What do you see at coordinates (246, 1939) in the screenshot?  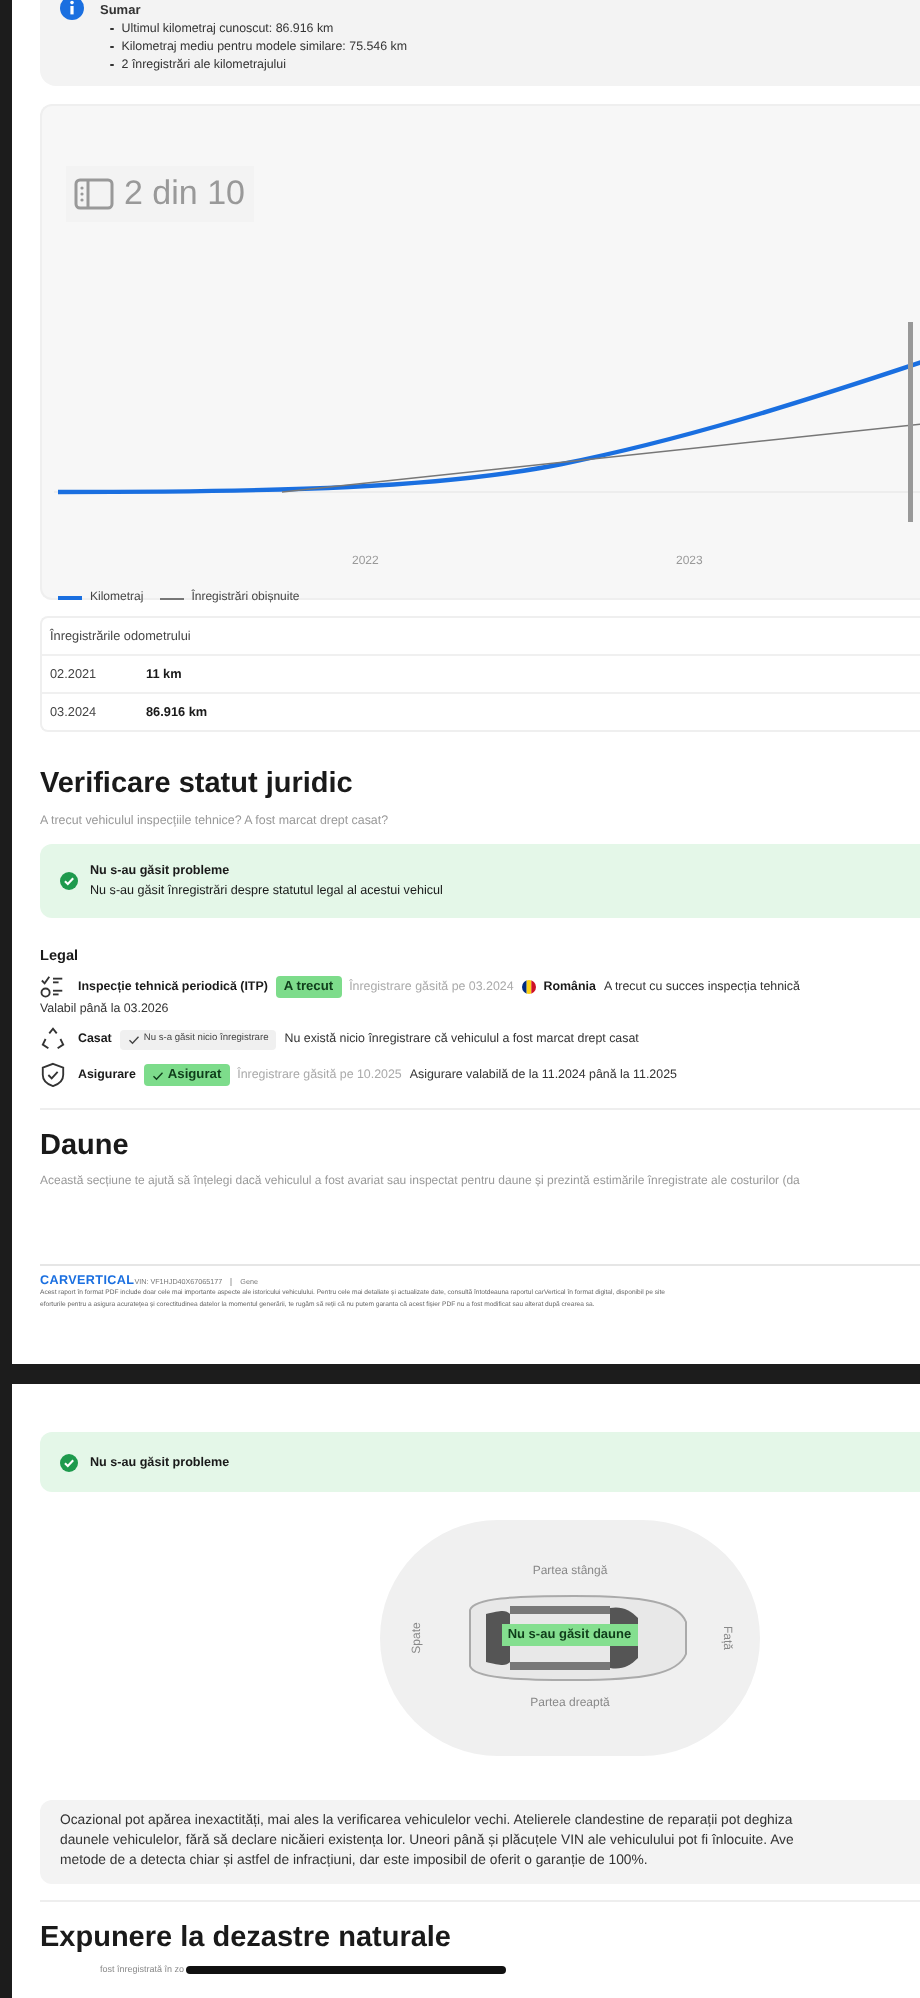 I see `section-heading: Expunere la dezastre naturale` at bounding box center [246, 1939].